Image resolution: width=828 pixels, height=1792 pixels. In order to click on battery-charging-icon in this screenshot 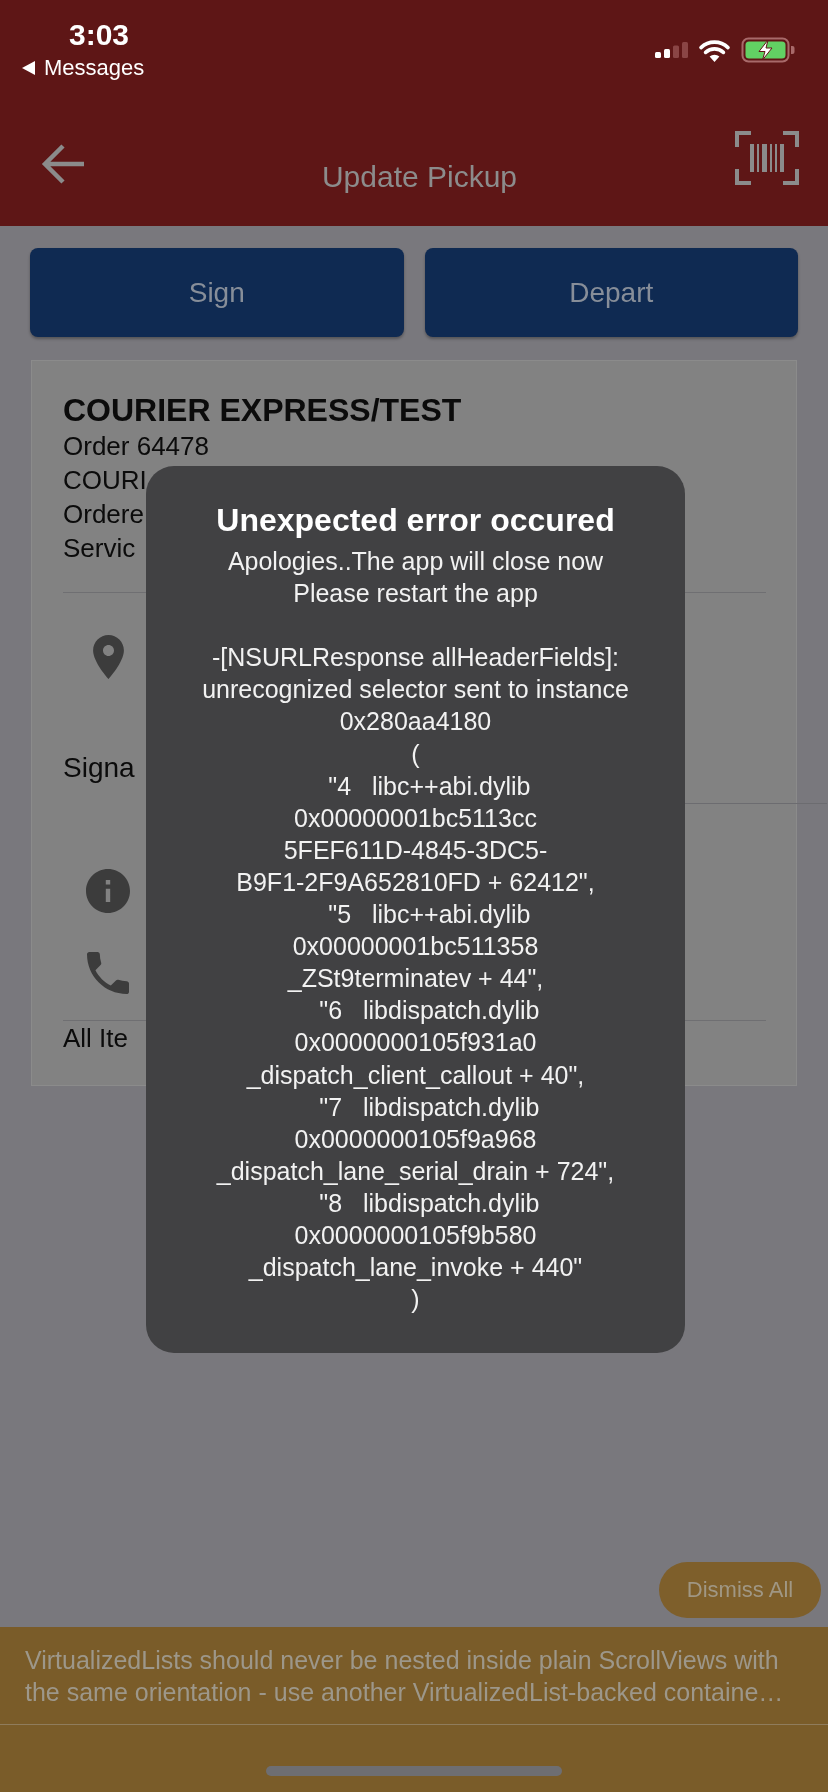, I will do `click(768, 50)`.